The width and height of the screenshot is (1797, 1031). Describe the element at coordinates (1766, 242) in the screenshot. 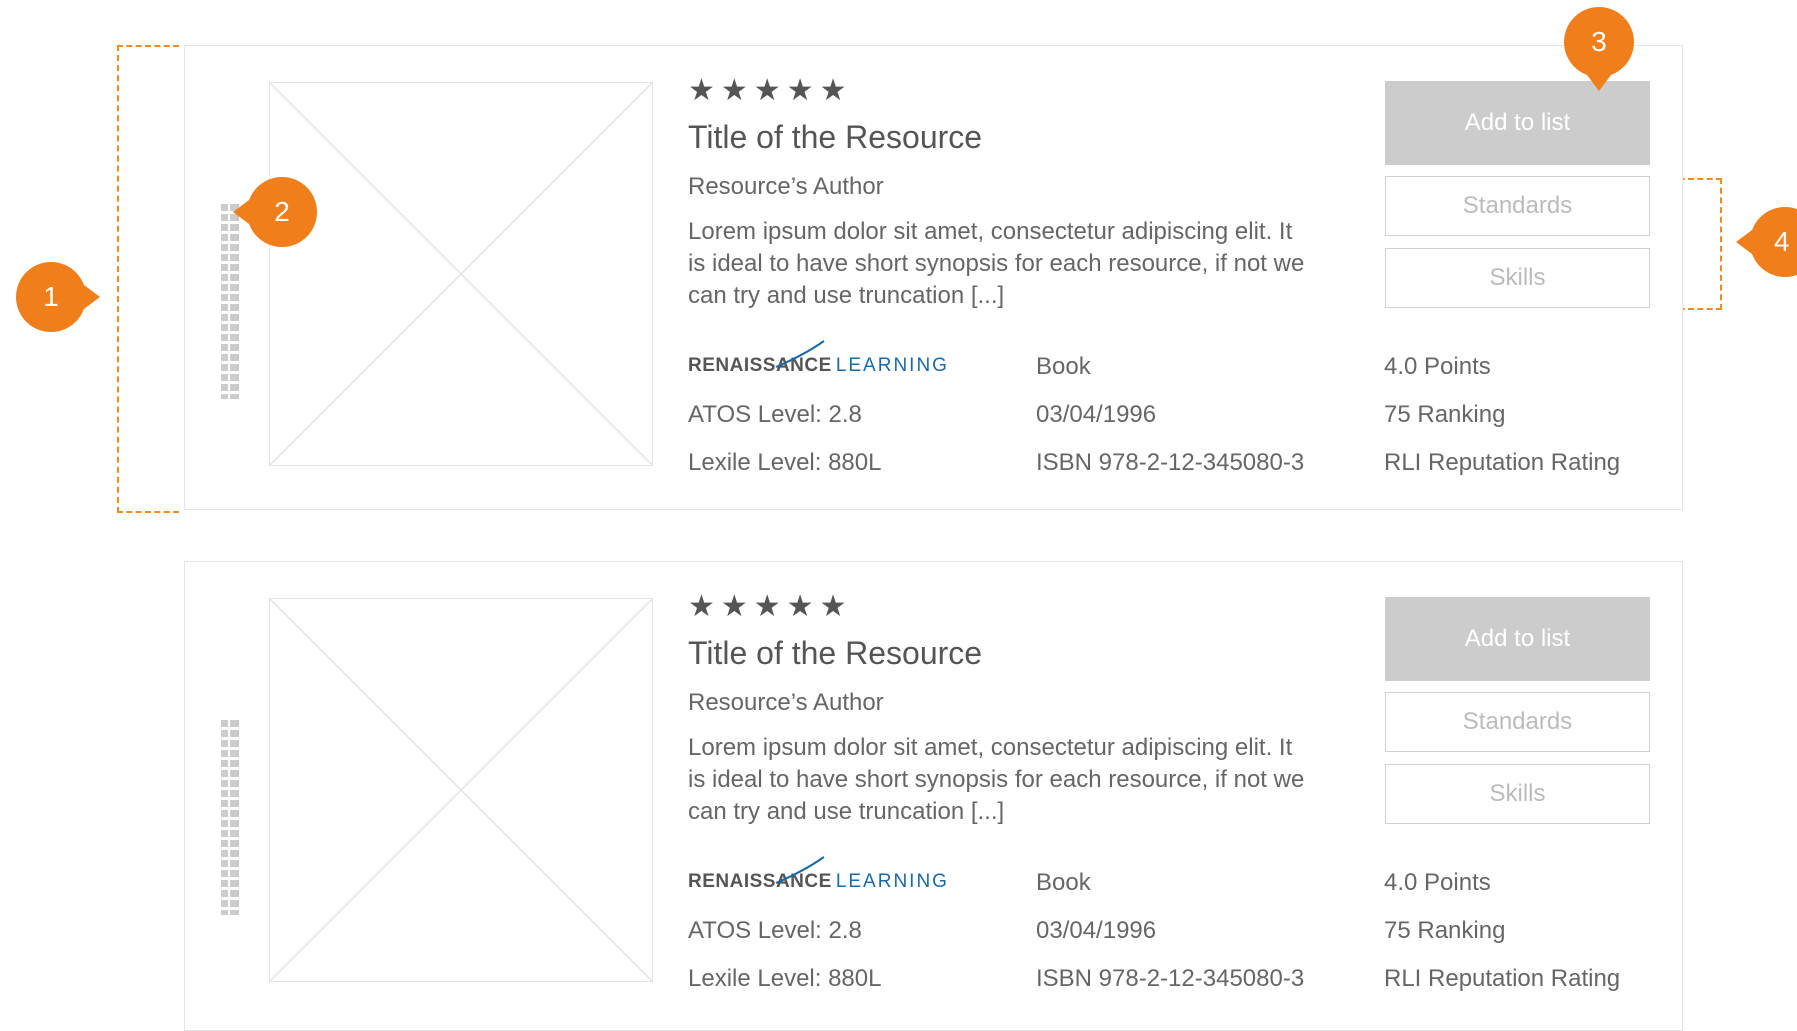

I see `annotation-marker-4: 4` at that location.